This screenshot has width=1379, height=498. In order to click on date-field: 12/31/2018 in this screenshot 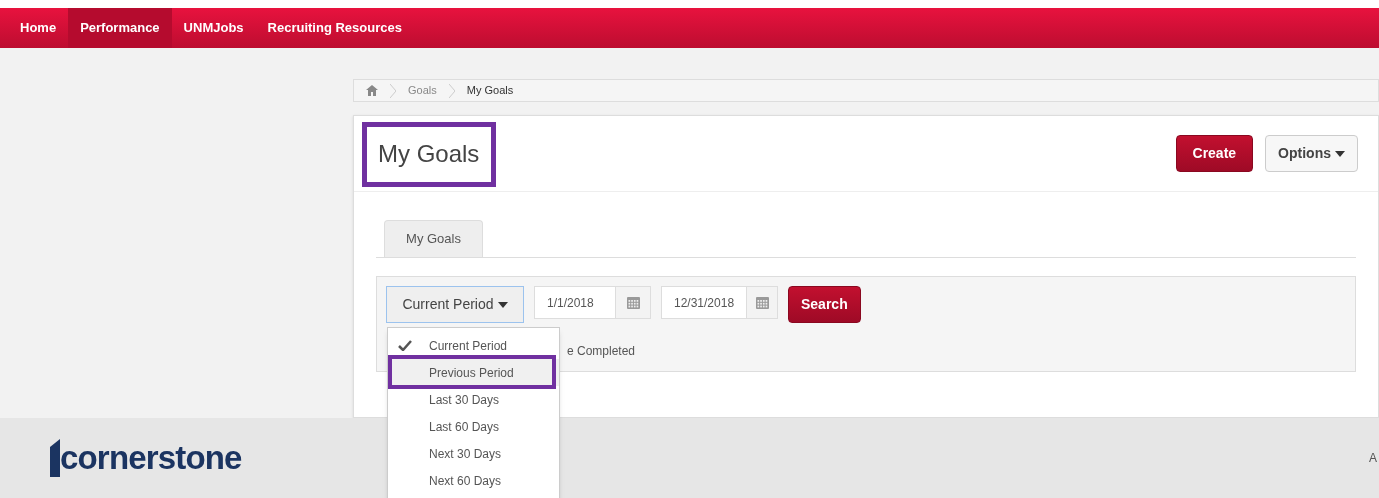, I will do `click(719, 302)`.